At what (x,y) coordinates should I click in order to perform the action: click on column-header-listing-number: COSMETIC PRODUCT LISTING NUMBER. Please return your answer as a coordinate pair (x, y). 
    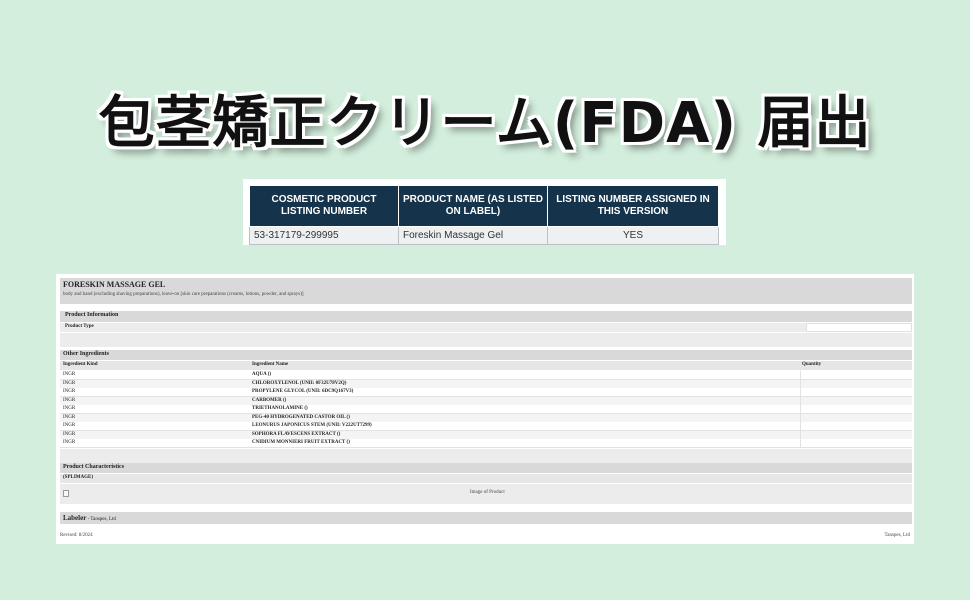
    Looking at the image, I should click on (324, 206).